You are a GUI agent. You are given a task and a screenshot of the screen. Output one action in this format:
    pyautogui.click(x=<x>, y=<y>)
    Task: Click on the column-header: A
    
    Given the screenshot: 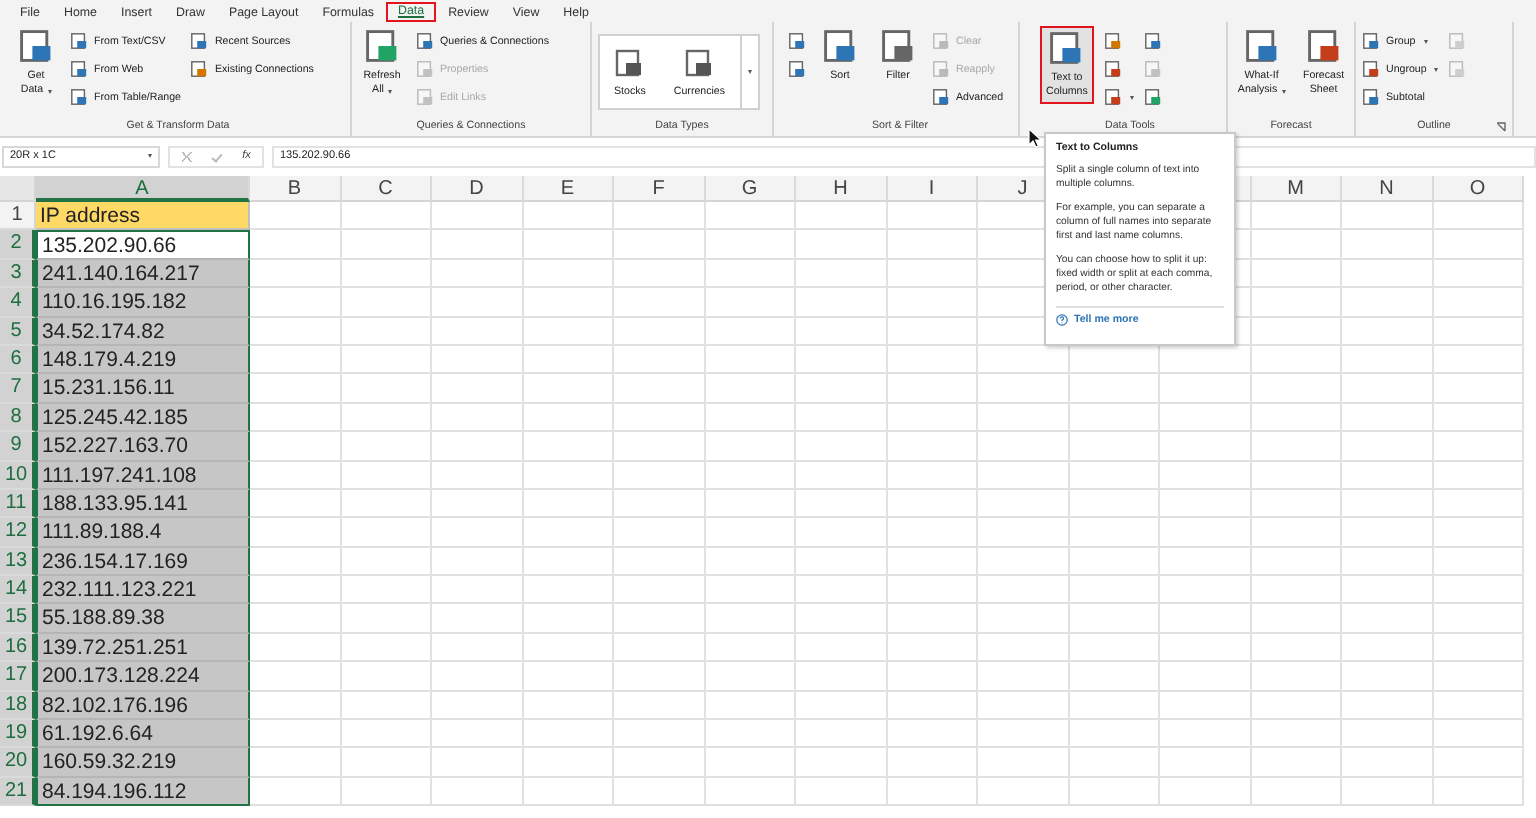 What is the action you would take?
    pyautogui.click(x=143, y=189)
    